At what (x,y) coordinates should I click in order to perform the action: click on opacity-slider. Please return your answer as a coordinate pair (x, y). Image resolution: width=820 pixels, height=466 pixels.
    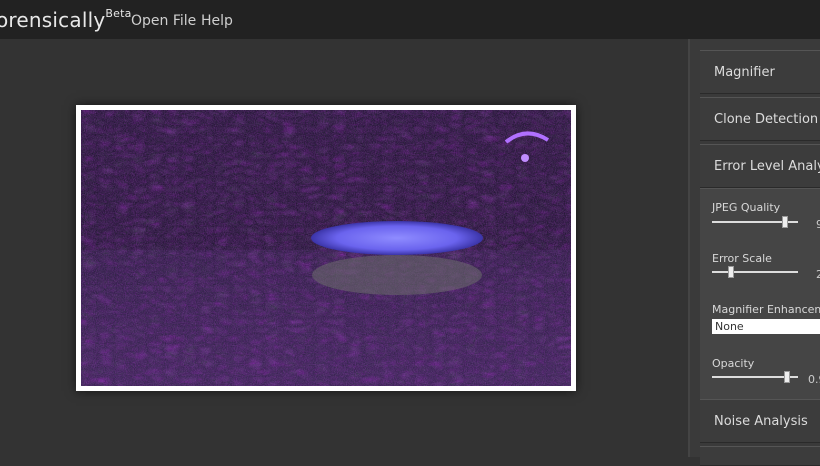
    Looking at the image, I should click on (755, 377).